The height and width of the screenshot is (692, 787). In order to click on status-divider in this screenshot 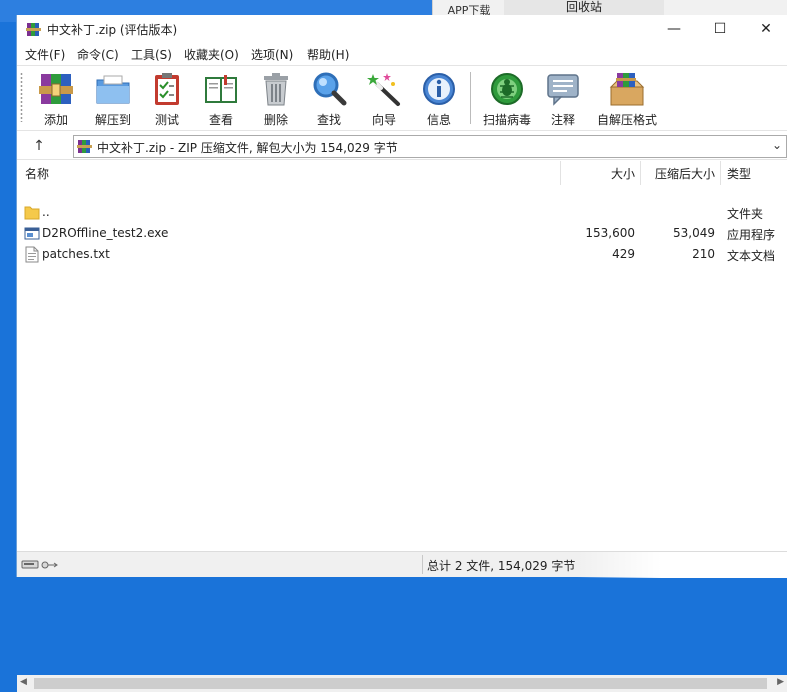, I will do `click(422, 564)`.